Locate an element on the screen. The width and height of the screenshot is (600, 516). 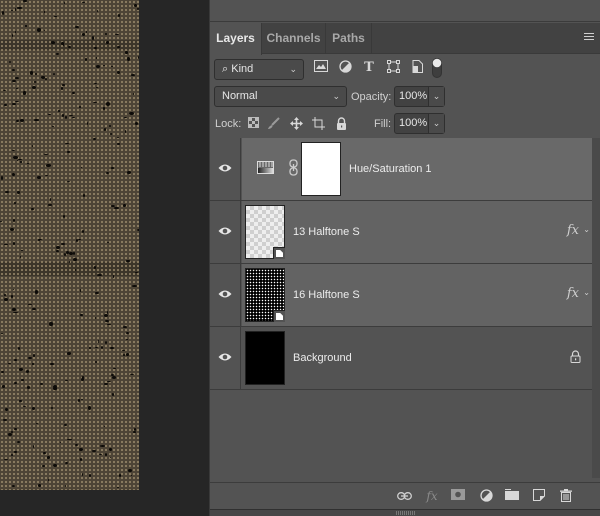
filter-kind-select: ⌕ Kind ⌄ is located at coordinates (259, 69).